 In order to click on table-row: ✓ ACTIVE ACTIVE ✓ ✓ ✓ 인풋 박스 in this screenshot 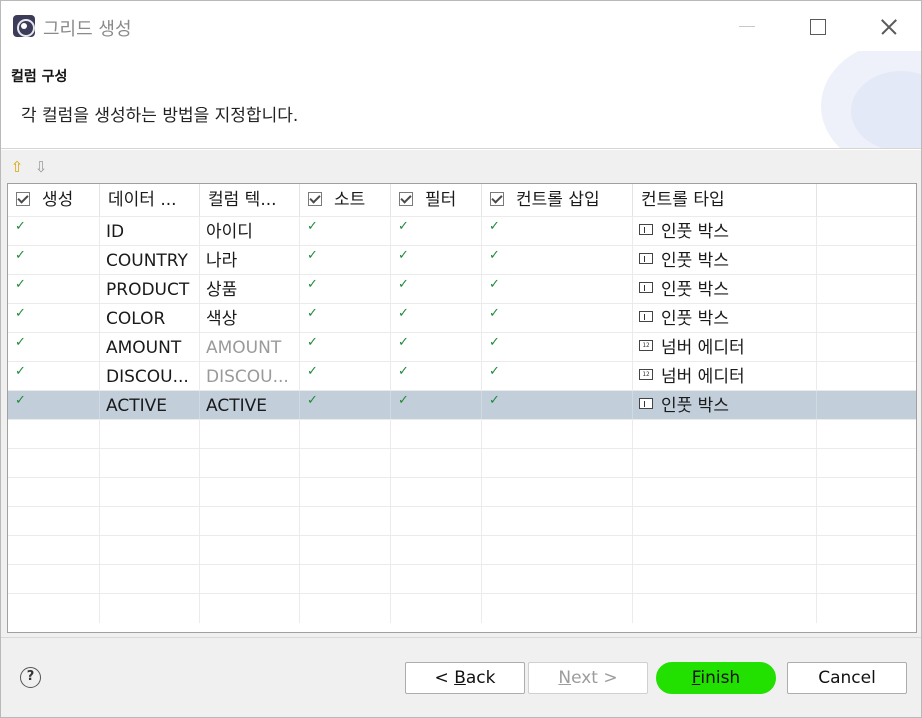, I will do `click(462, 405)`.